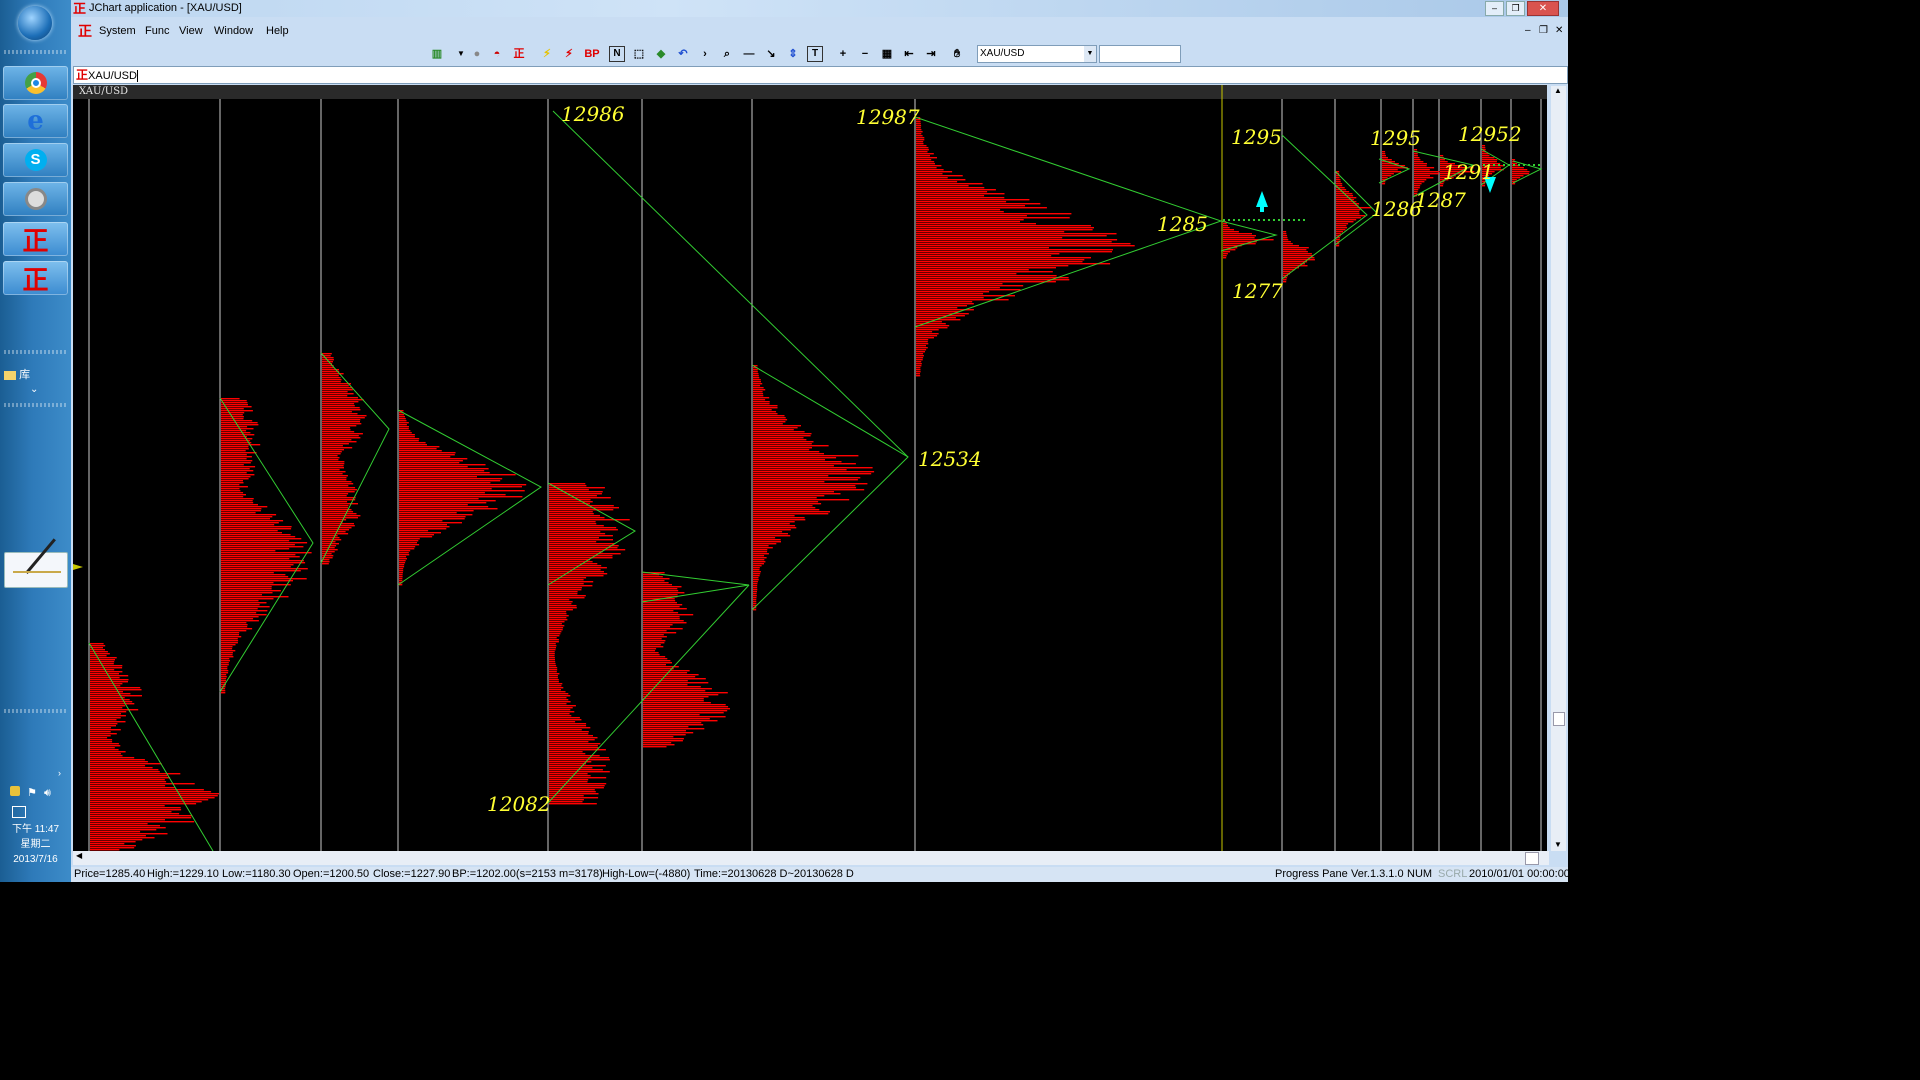  What do you see at coordinates (843, 54) in the screenshot?
I see `plus-icon: +` at bounding box center [843, 54].